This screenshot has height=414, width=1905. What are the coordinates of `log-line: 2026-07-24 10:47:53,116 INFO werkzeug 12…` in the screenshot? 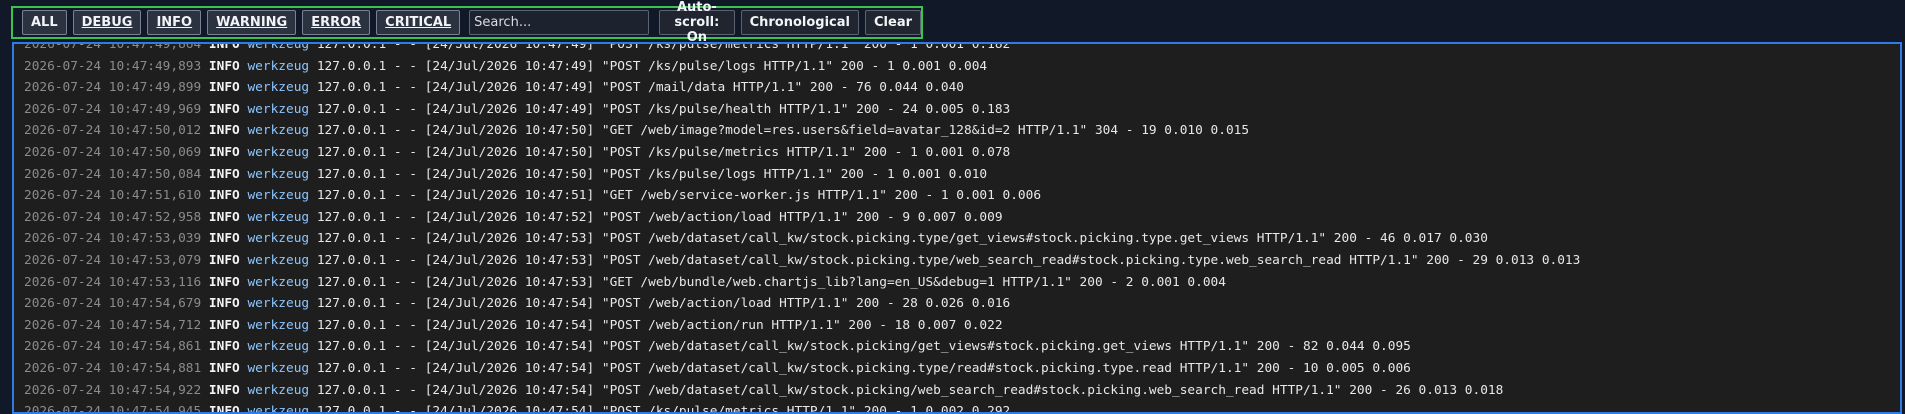 It's located at (802, 283).